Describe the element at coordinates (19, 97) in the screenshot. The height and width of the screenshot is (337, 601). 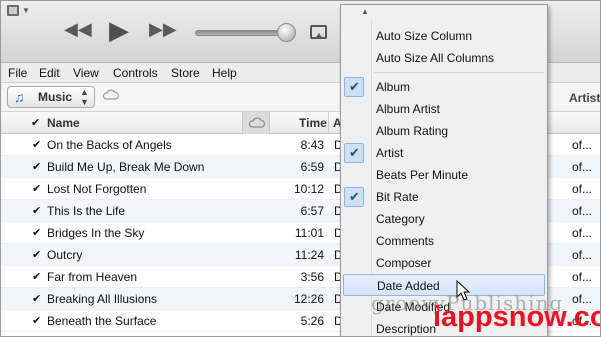
I see `music-note-icon: ♫` at that location.